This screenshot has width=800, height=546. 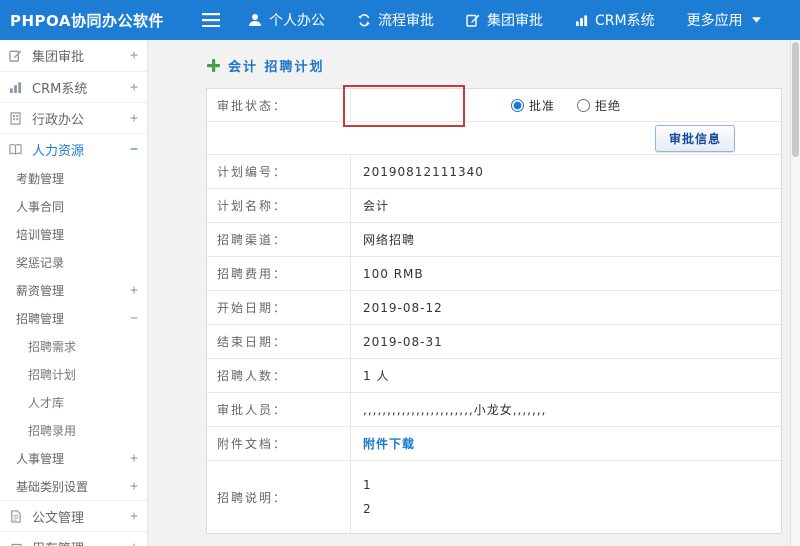 I want to click on field-label: 结束日期：, so click(x=279, y=341).